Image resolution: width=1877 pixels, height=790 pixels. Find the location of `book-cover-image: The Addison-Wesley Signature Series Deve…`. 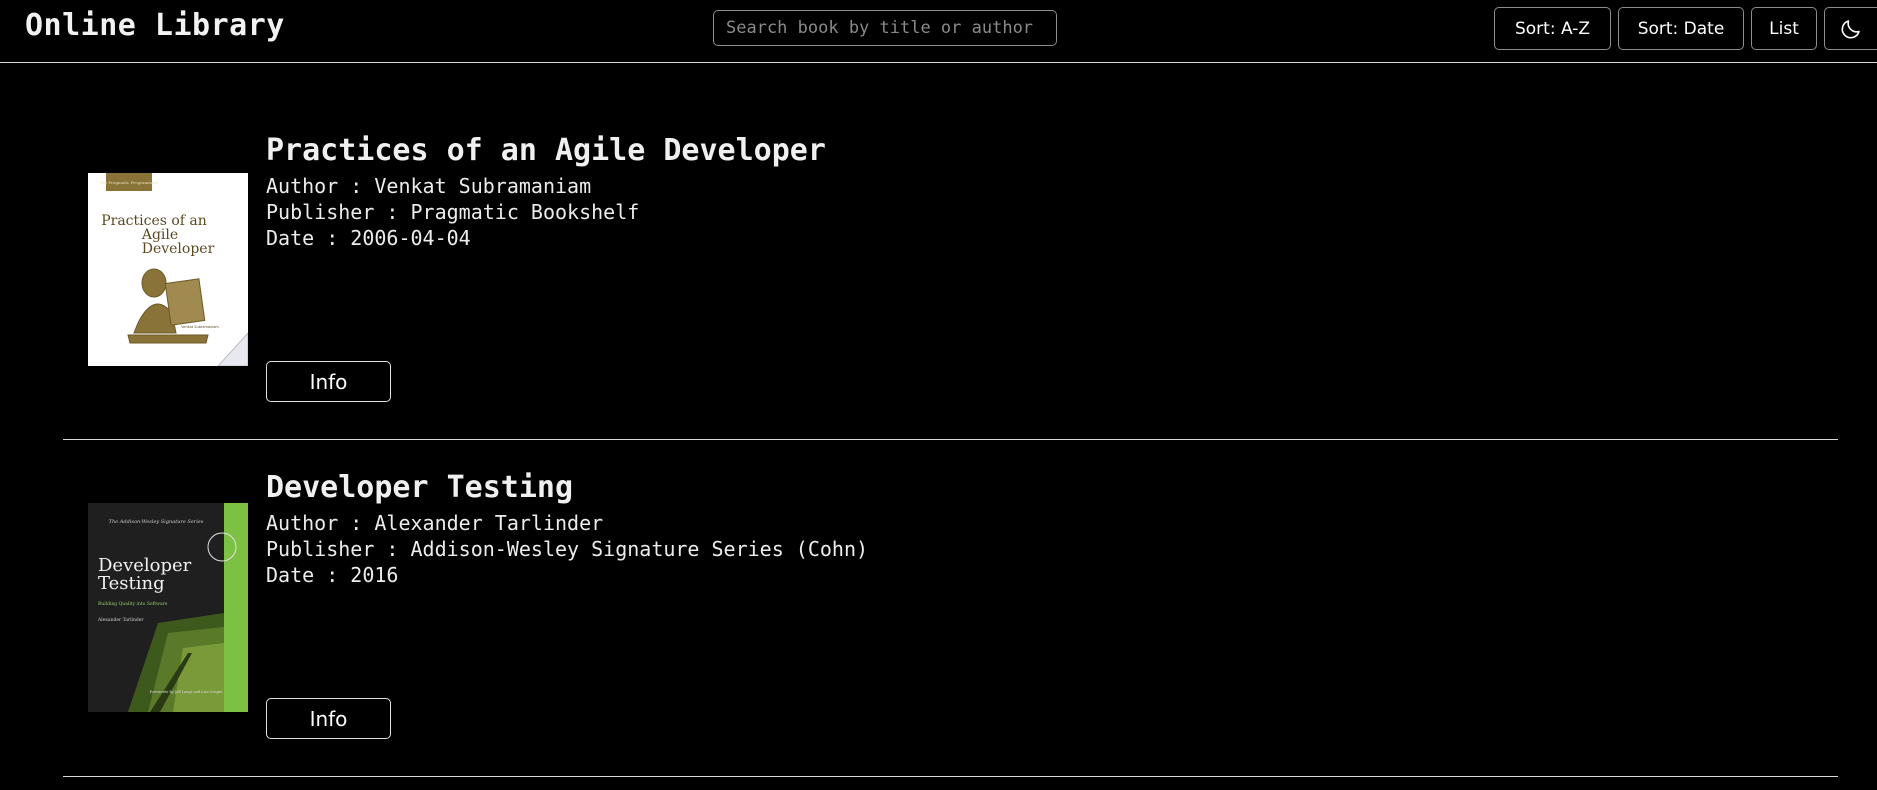

book-cover-image: The Addison-Wesley Signature Series Deve… is located at coordinates (168, 607).